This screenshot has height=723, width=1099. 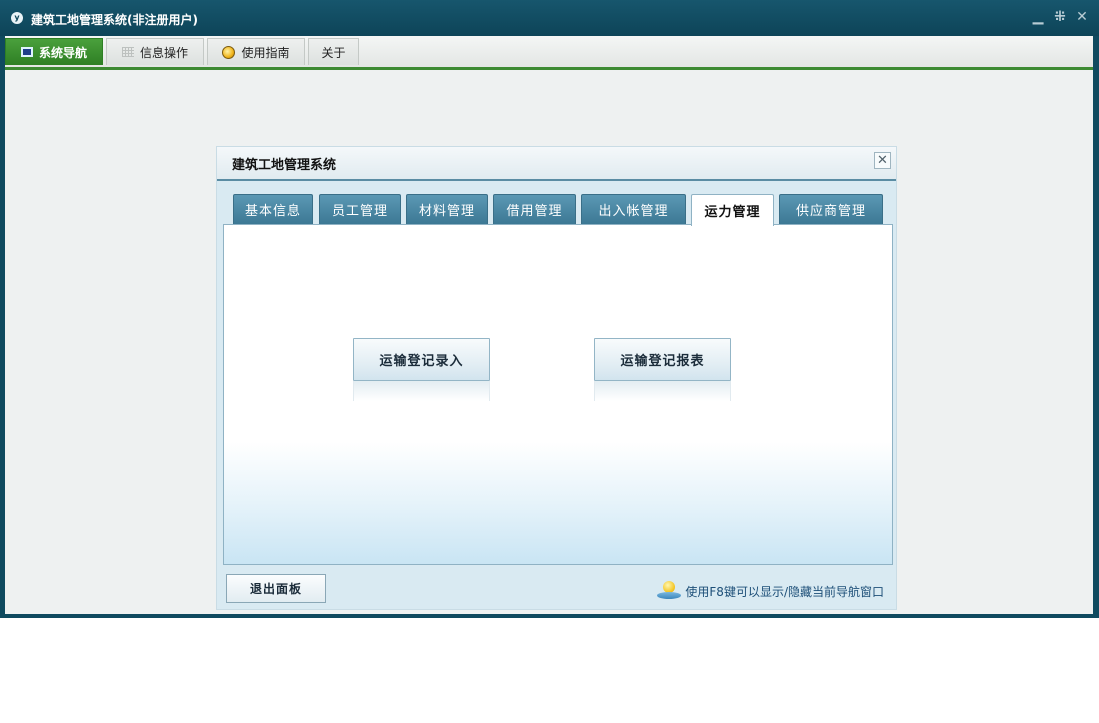 What do you see at coordinates (163, 52) in the screenshot?
I see `menu-item-label: 信息操作` at bounding box center [163, 52].